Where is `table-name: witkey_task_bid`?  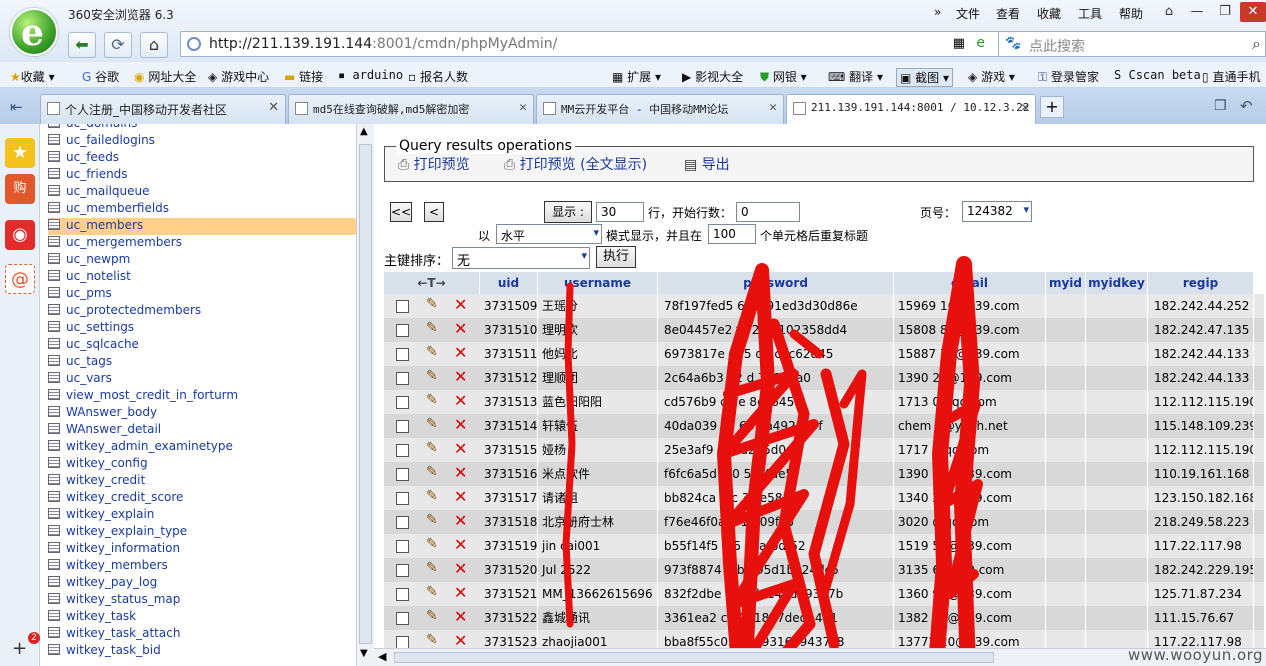
table-name: witkey_task_bid is located at coordinates (113, 650).